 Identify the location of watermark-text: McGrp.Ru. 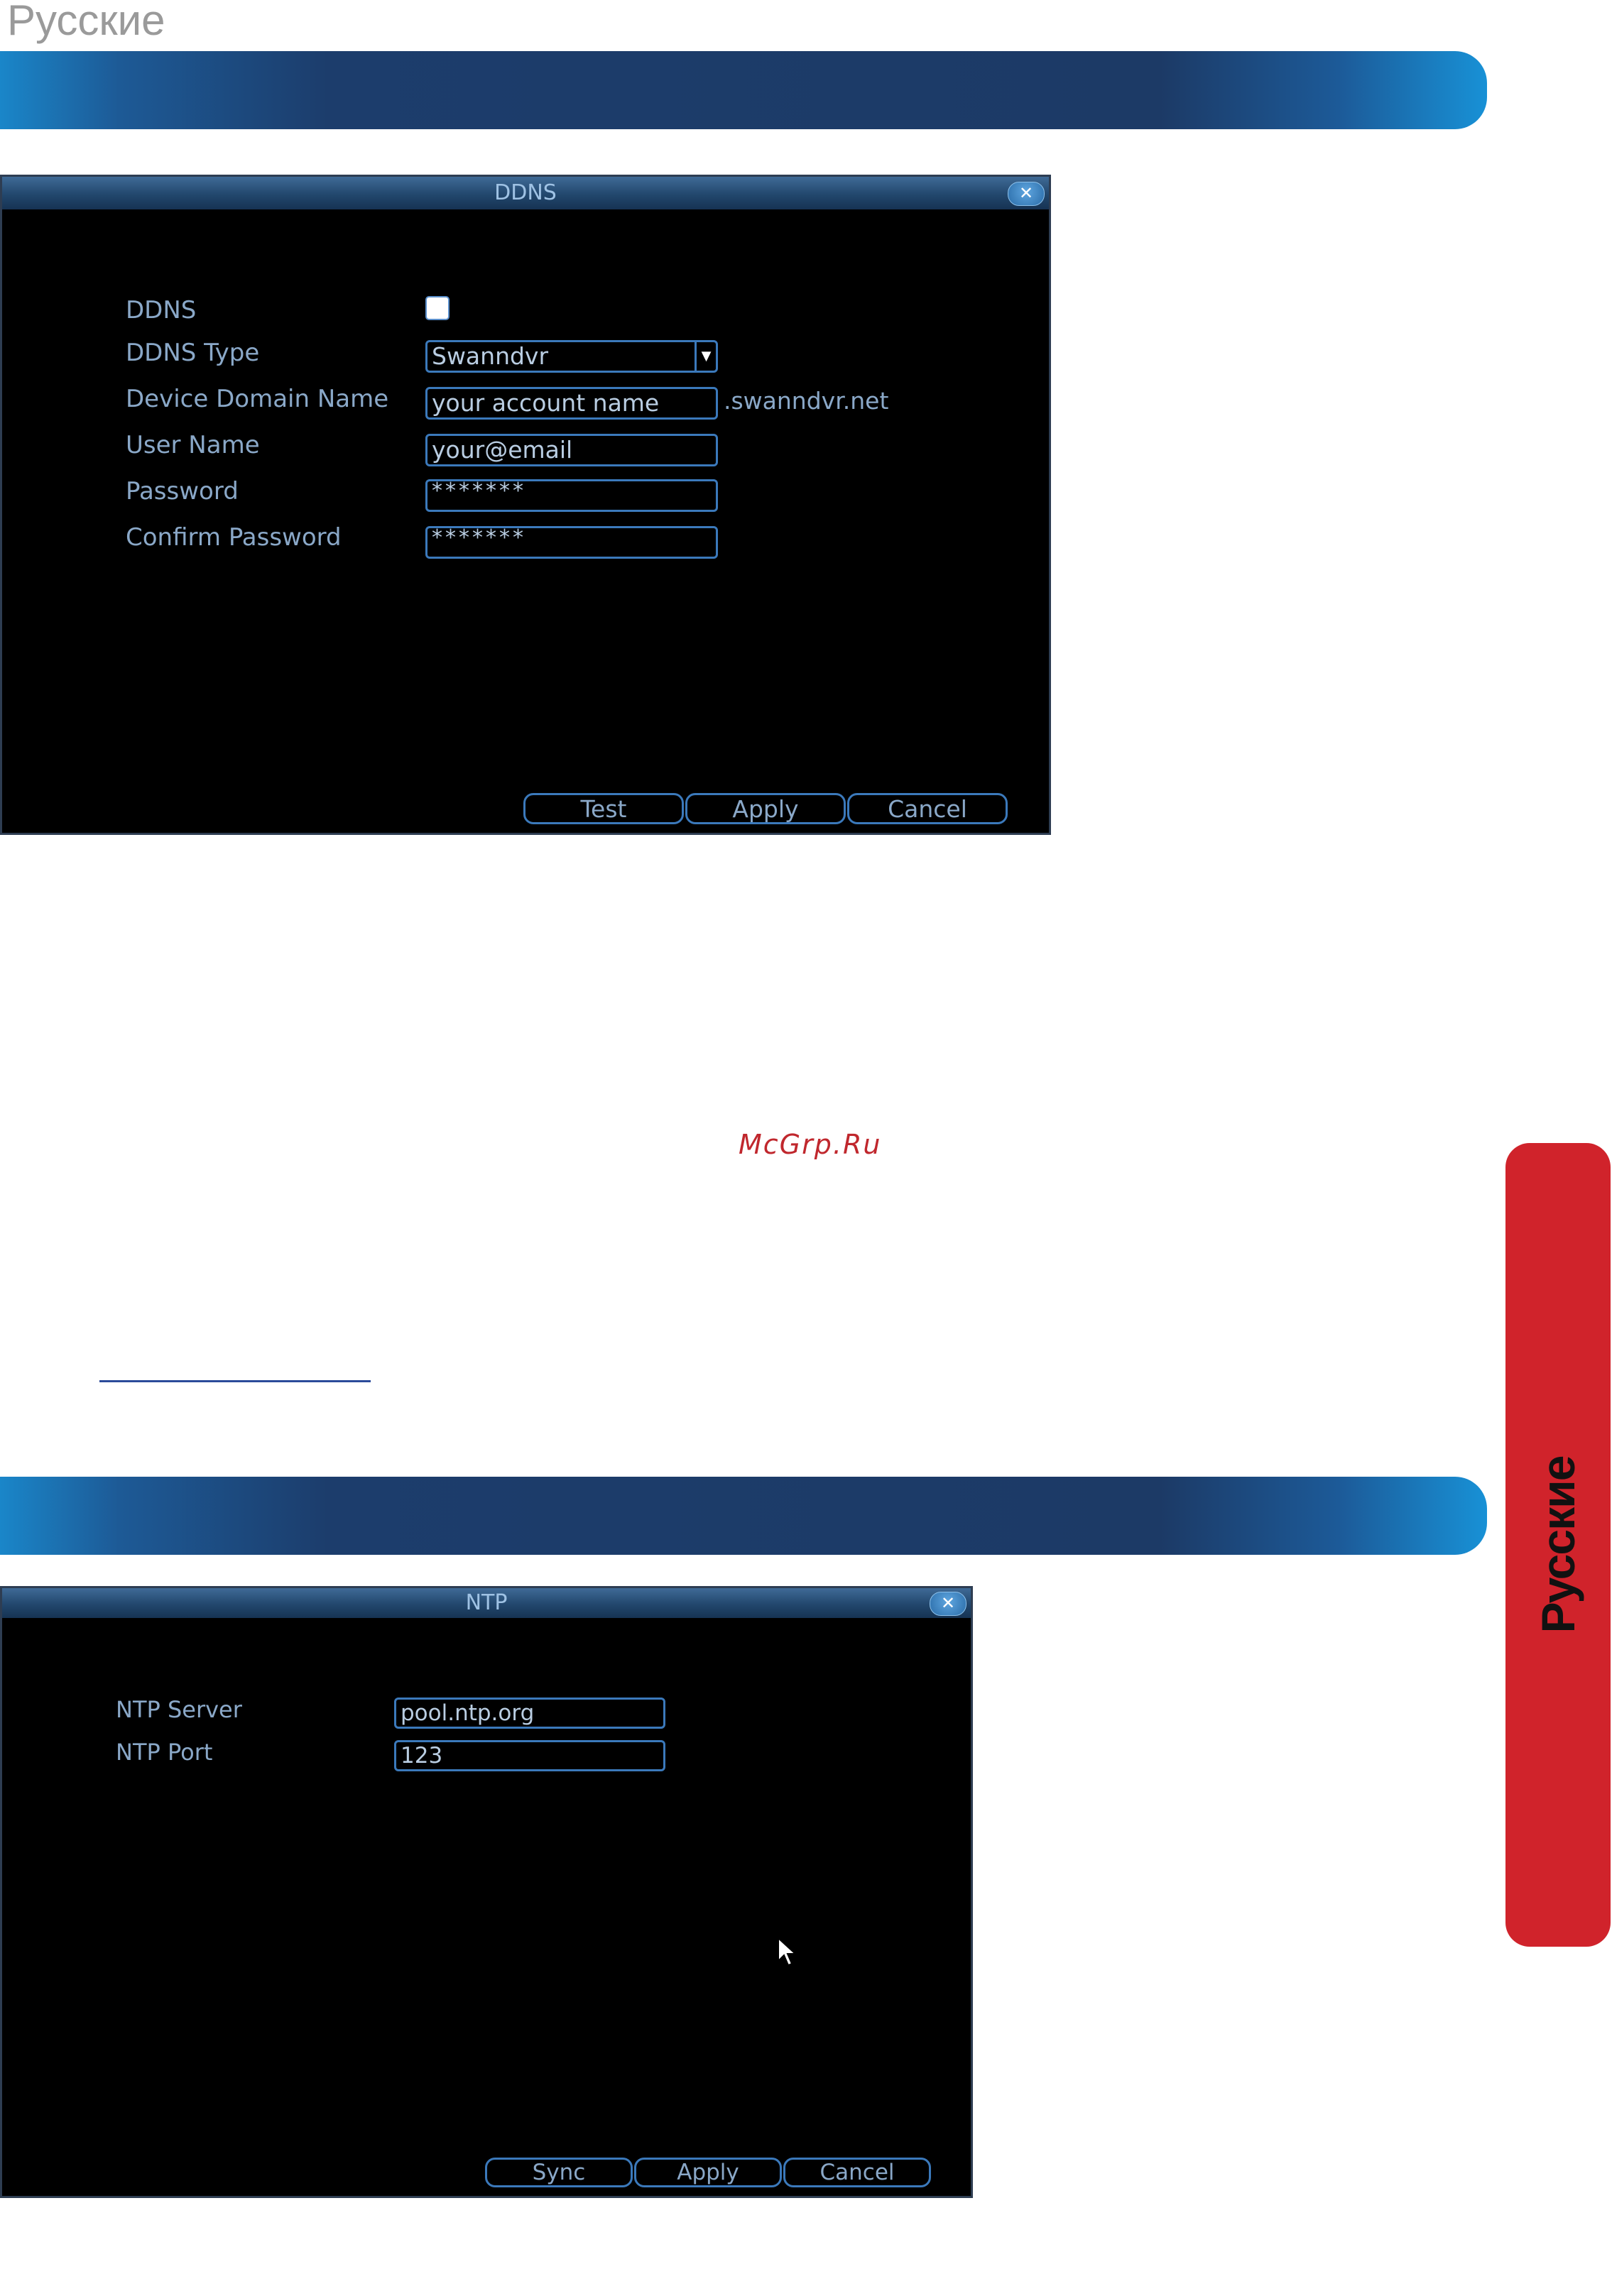
(810, 1144).